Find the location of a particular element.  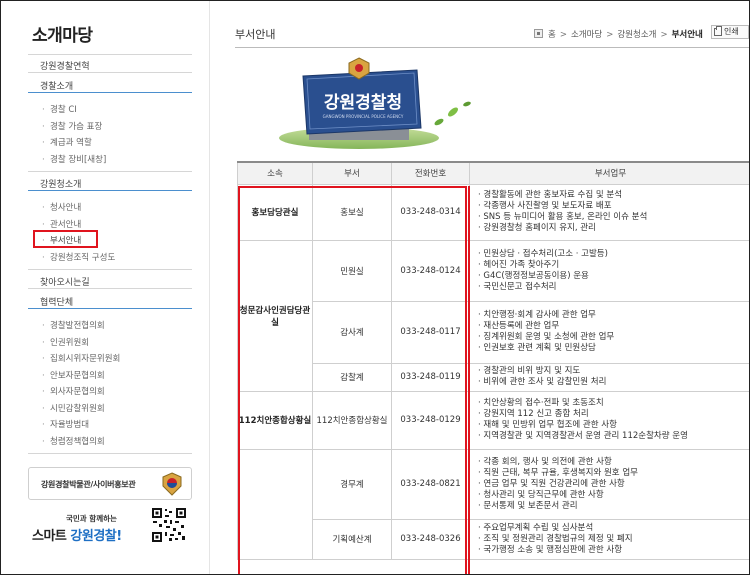

sidebar-item-2-0: · 청사안내 is located at coordinates (61, 207).